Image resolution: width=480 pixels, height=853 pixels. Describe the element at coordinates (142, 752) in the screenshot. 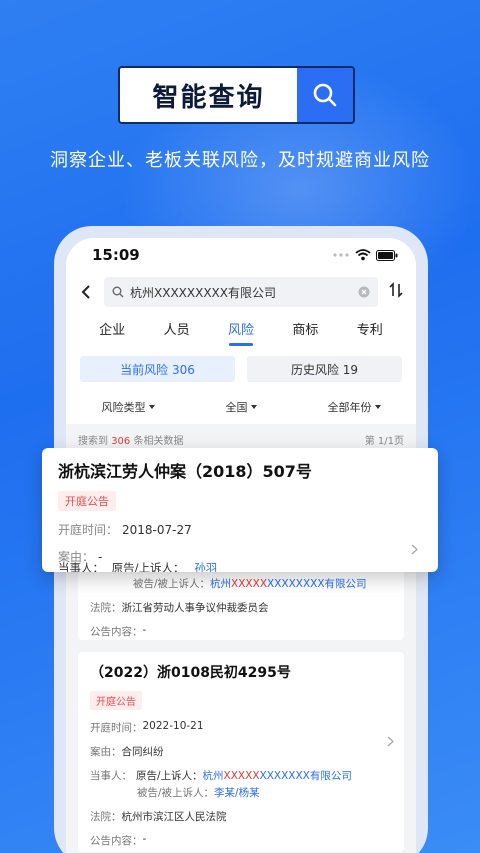

I see `cause-value: 合同纠纷` at that location.